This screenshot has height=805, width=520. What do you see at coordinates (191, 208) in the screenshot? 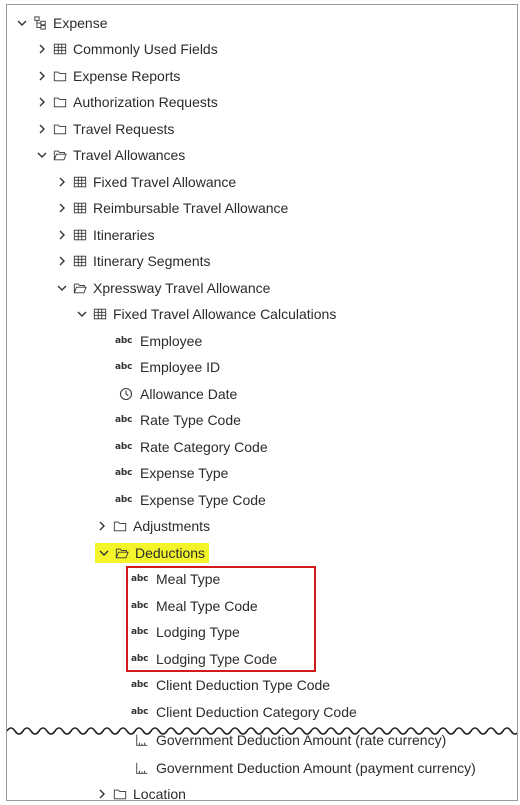
I see `tree-label: Reimbursable Travel Allowance` at bounding box center [191, 208].